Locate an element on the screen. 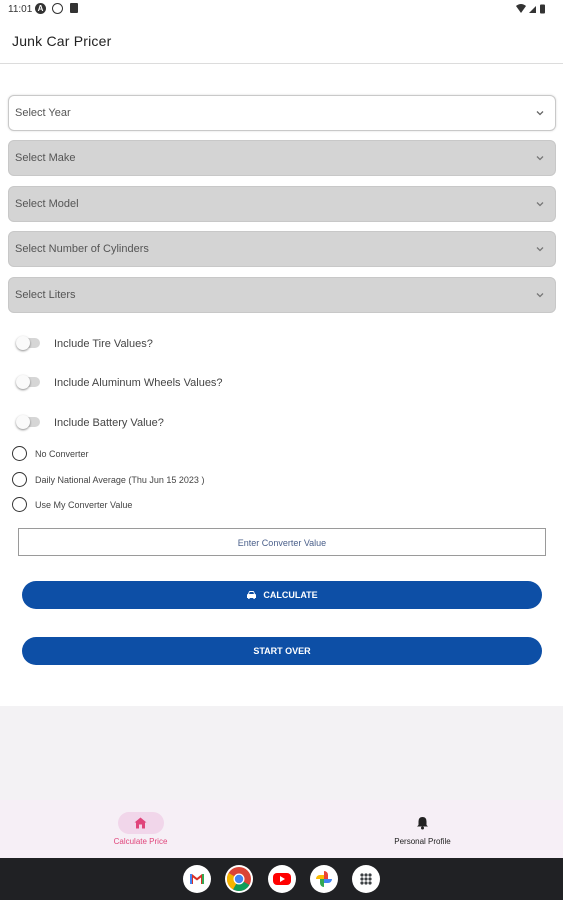  select-cylinders-label: Select Number of Cylinders is located at coordinates (82, 249).